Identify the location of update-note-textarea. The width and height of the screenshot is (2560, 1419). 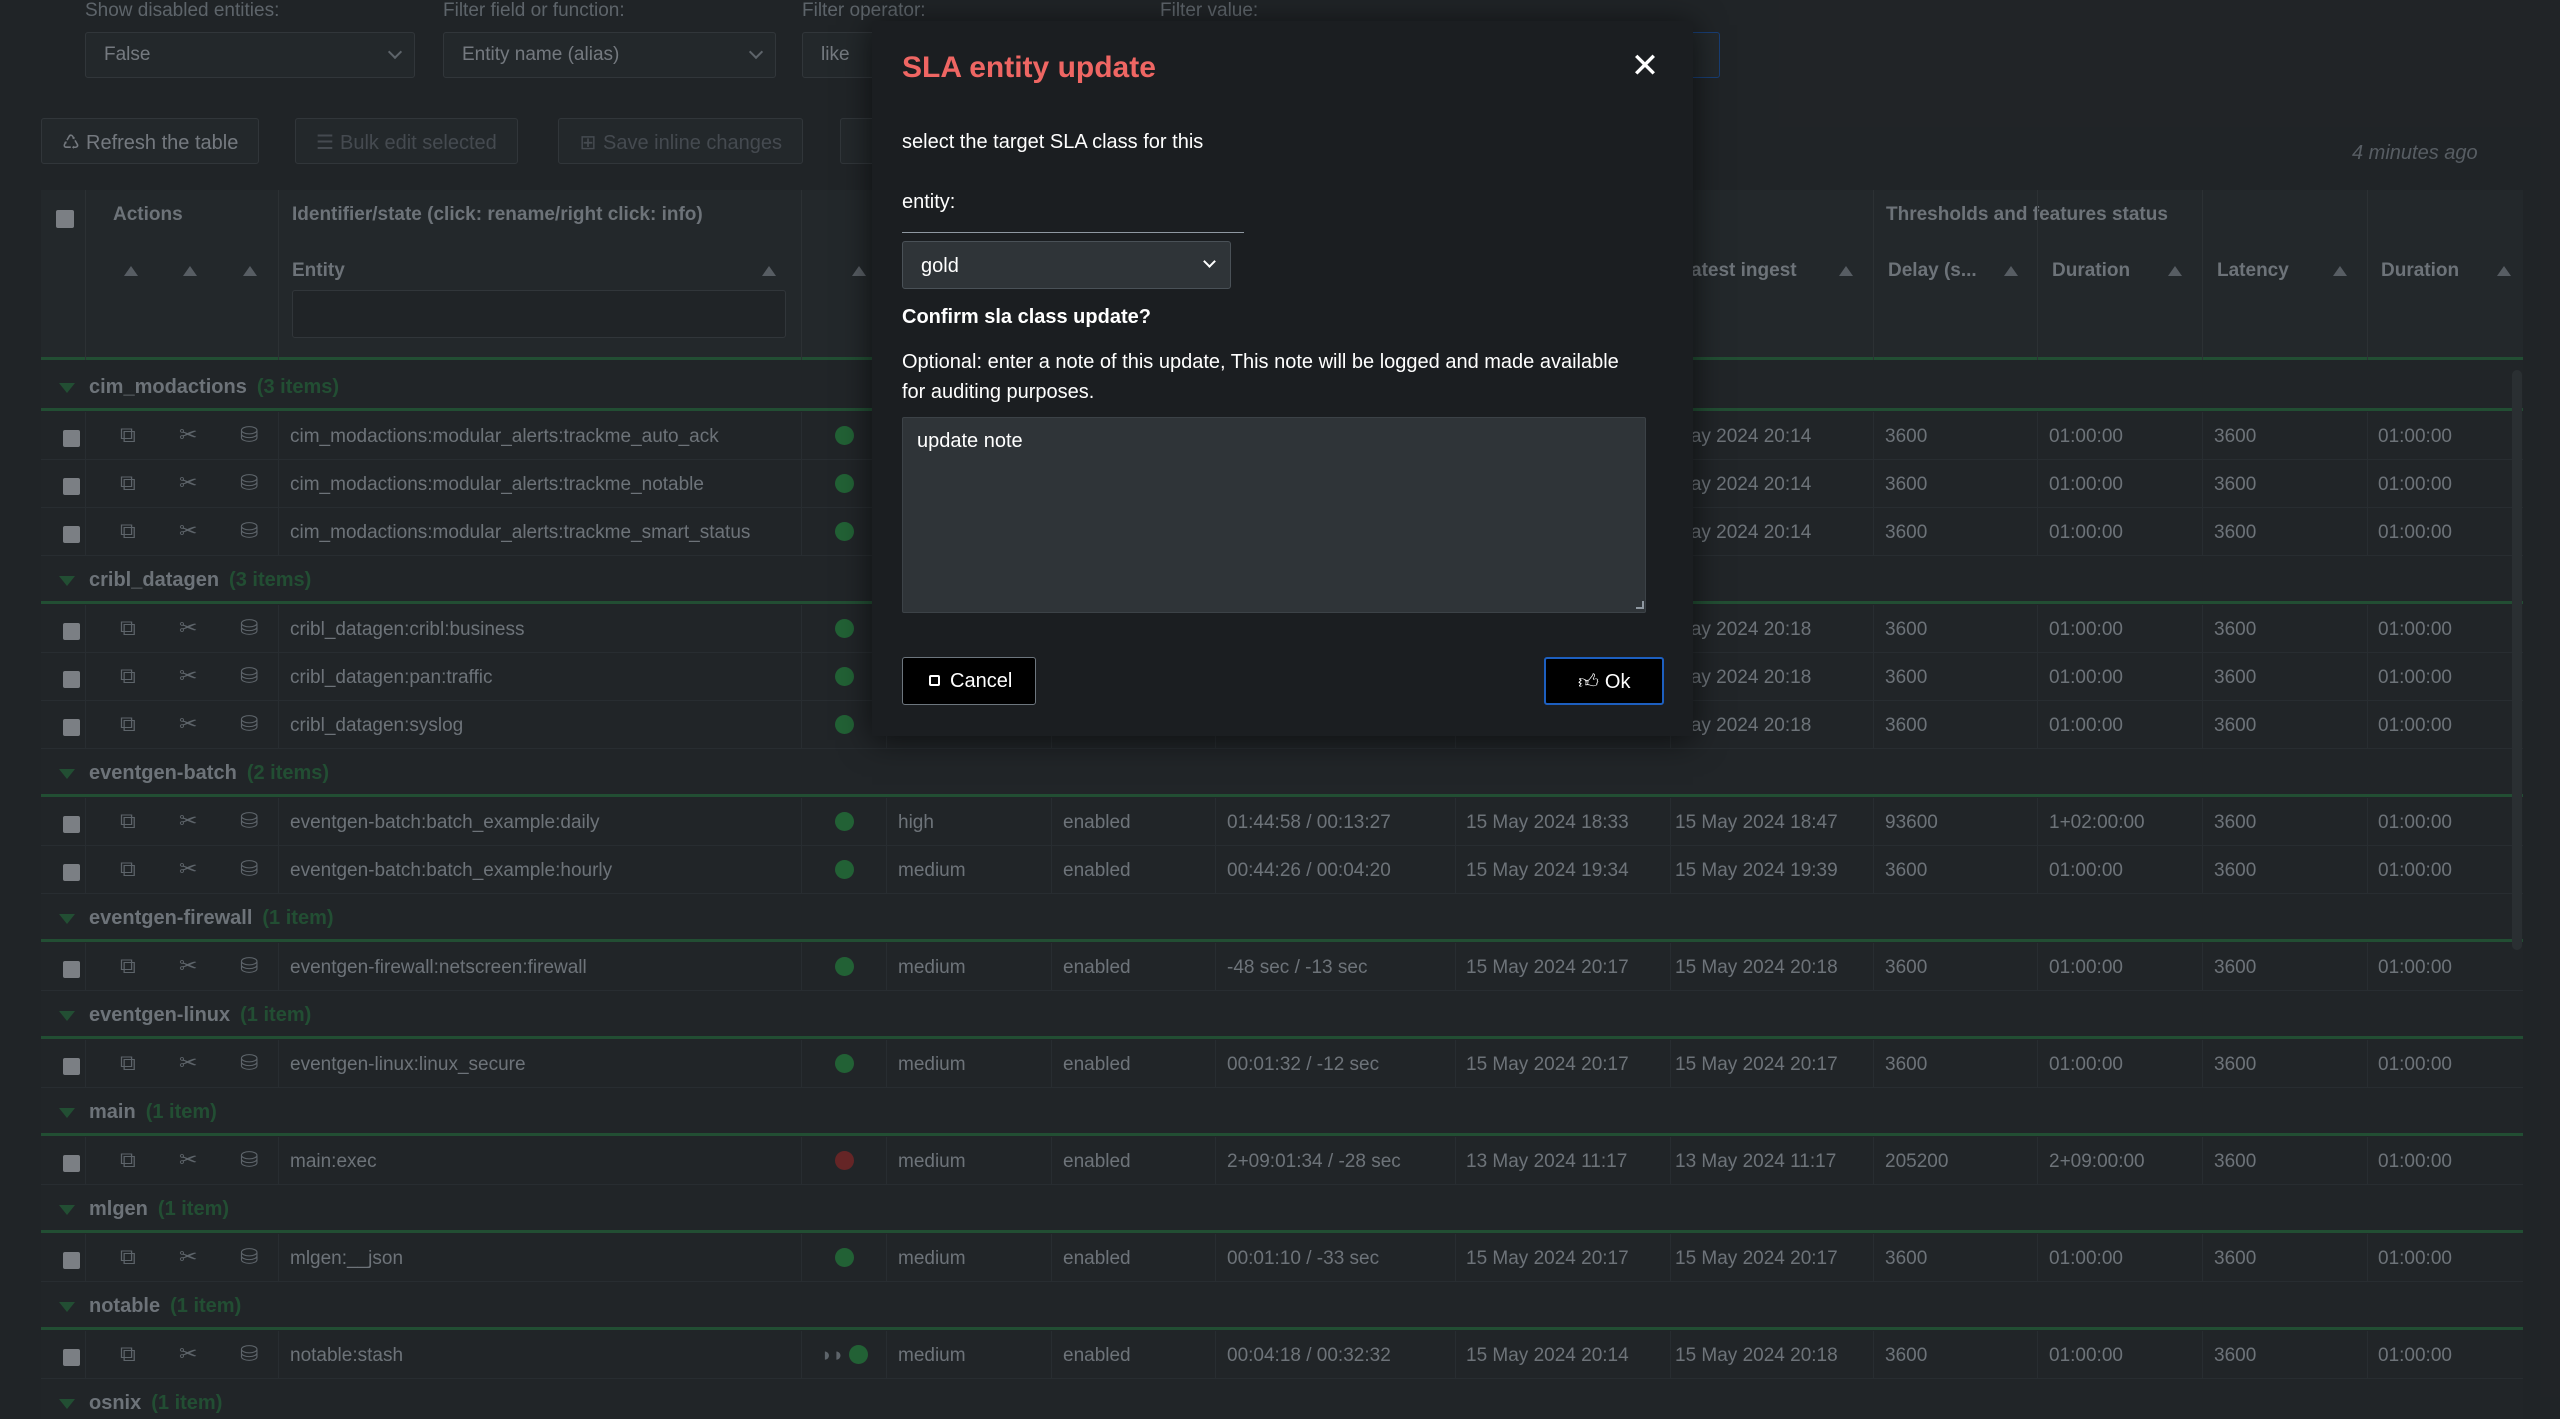
(1274, 515).